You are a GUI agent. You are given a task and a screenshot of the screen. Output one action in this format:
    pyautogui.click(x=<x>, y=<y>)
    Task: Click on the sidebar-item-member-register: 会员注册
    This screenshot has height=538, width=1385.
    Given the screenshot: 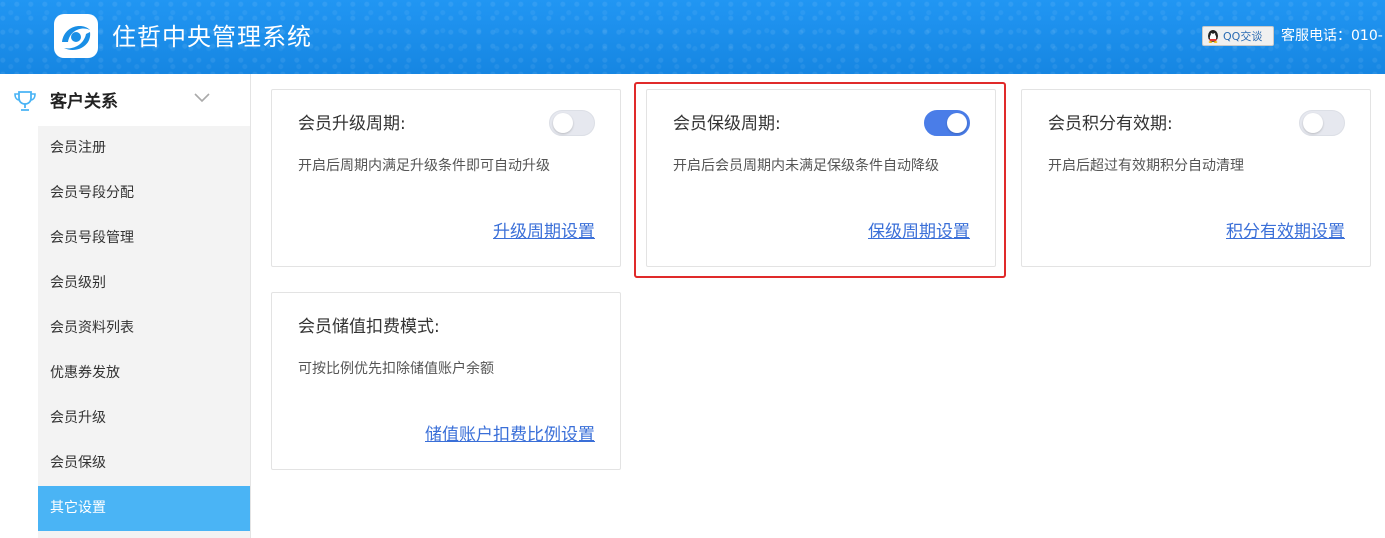 What is the action you would take?
    pyautogui.click(x=144, y=148)
    